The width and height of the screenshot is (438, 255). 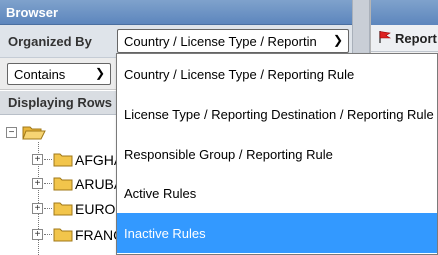 What do you see at coordinates (416, 38) in the screenshot?
I see `report-panel-label: Report` at bounding box center [416, 38].